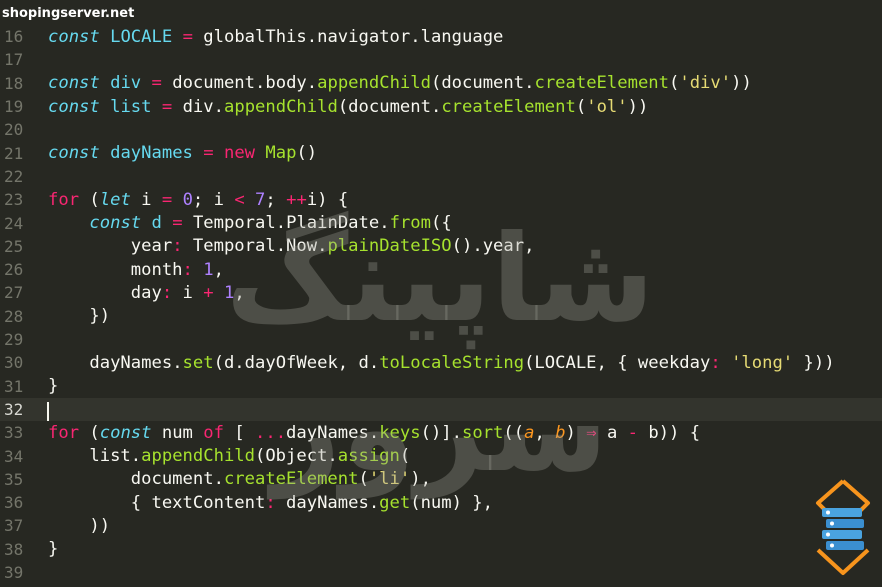 This screenshot has width=882, height=587. What do you see at coordinates (131, 479) in the screenshot?
I see `code-token: document` at bounding box center [131, 479].